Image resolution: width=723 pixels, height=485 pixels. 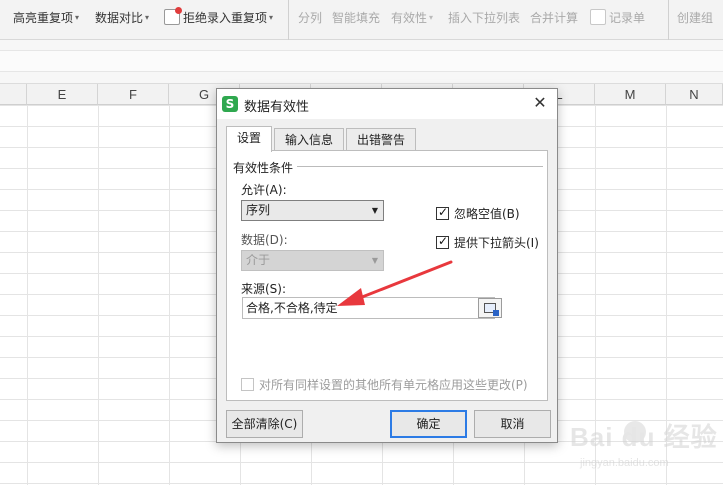 What do you see at coordinates (265, 167) in the screenshot?
I see `validity-conditions-label: 有效性条件` at bounding box center [265, 167].